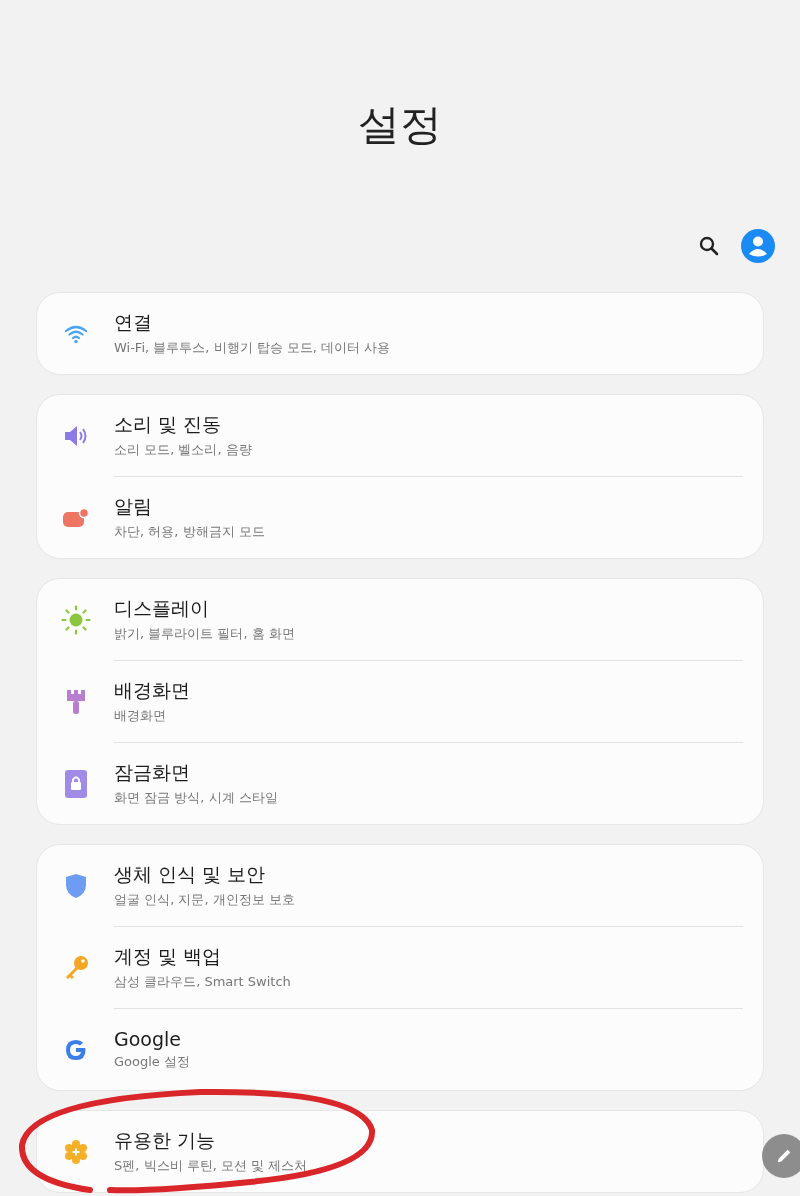 The height and width of the screenshot is (1196, 800). What do you see at coordinates (211, 1166) in the screenshot?
I see `item-subtitle: S펜, 빅스비 루틴, 모션 및 제스처` at bounding box center [211, 1166].